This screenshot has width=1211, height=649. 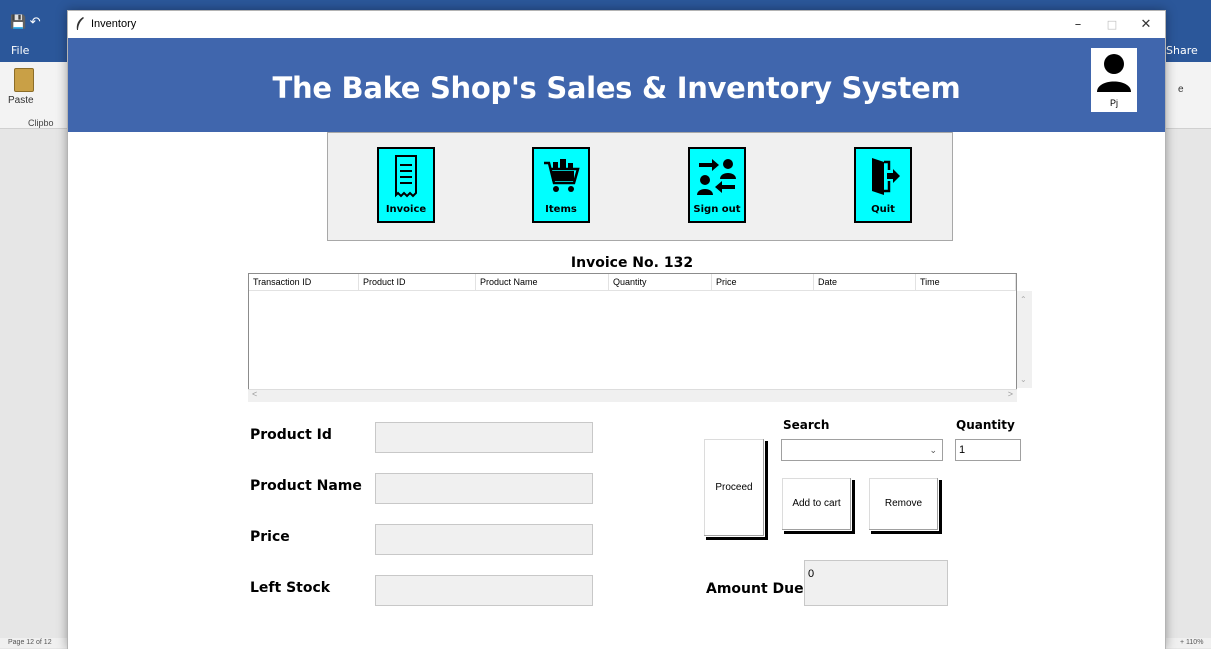 What do you see at coordinates (484, 437) in the screenshot?
I see `product-id-field` at bounding box center [484, 437].